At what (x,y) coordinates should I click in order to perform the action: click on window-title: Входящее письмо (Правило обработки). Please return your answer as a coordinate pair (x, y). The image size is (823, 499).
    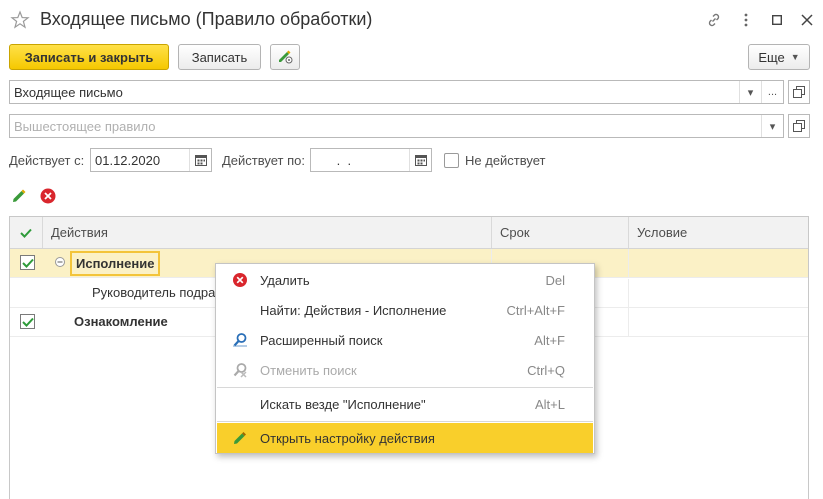
    Looking at the image, I should click on (206, 19).